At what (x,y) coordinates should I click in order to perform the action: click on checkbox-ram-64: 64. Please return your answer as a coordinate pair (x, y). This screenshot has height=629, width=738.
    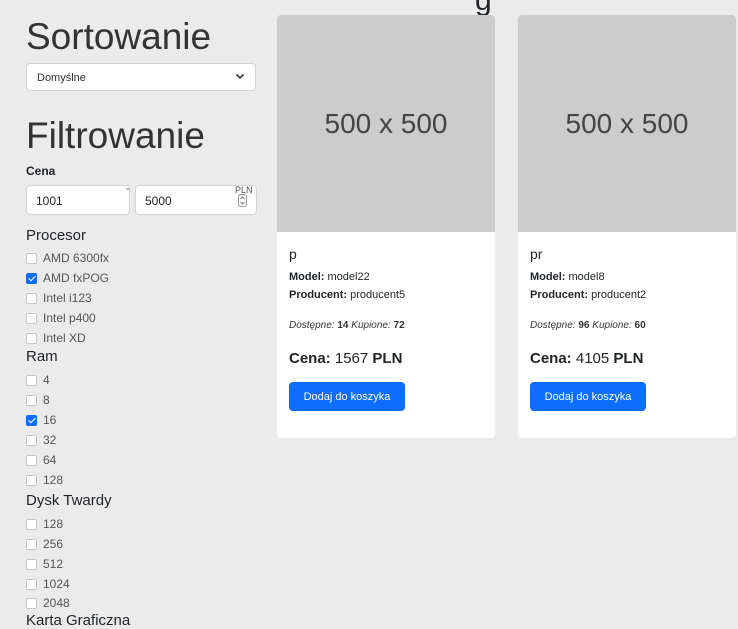
    Looking at the image, I should click on (41, 460).